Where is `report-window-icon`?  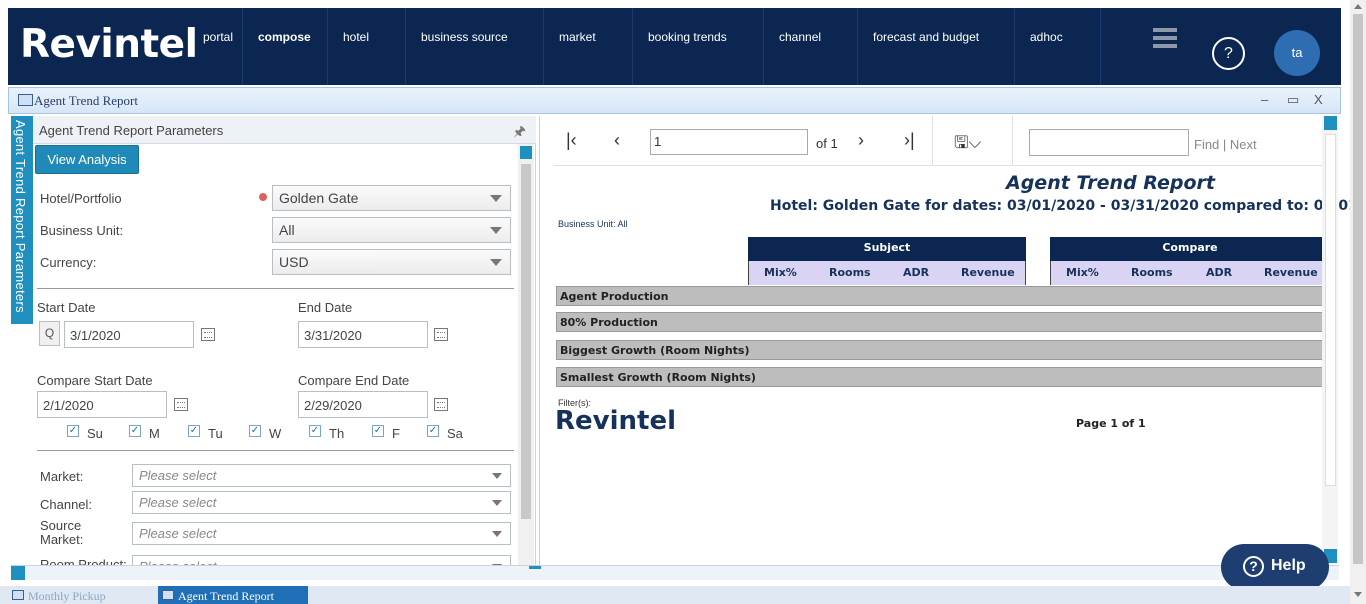 report-window-icon is located at coordinates (25, 100).